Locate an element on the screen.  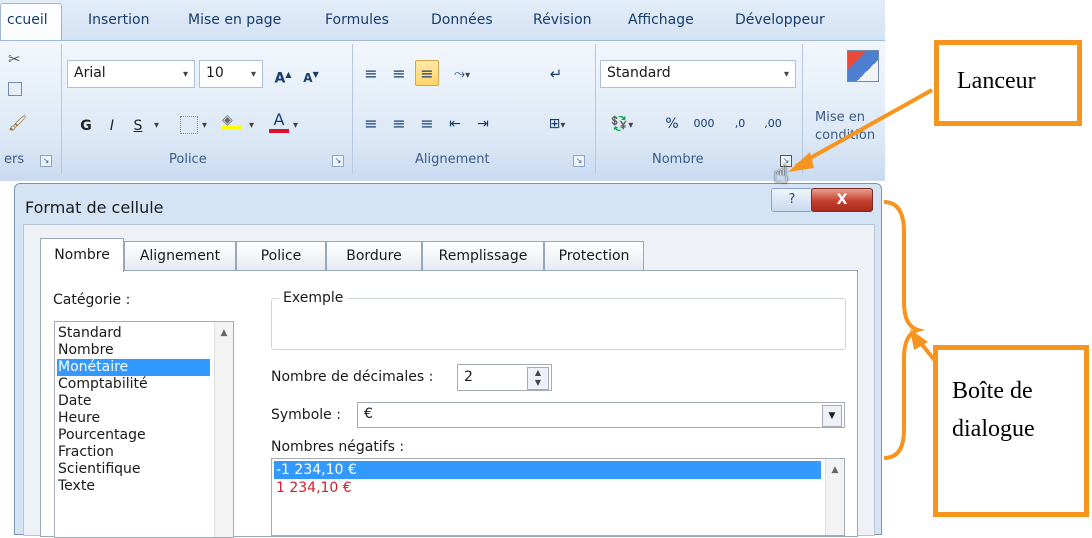
decimals-label: Nombre de décimales : is located at coordinates (352, 377).